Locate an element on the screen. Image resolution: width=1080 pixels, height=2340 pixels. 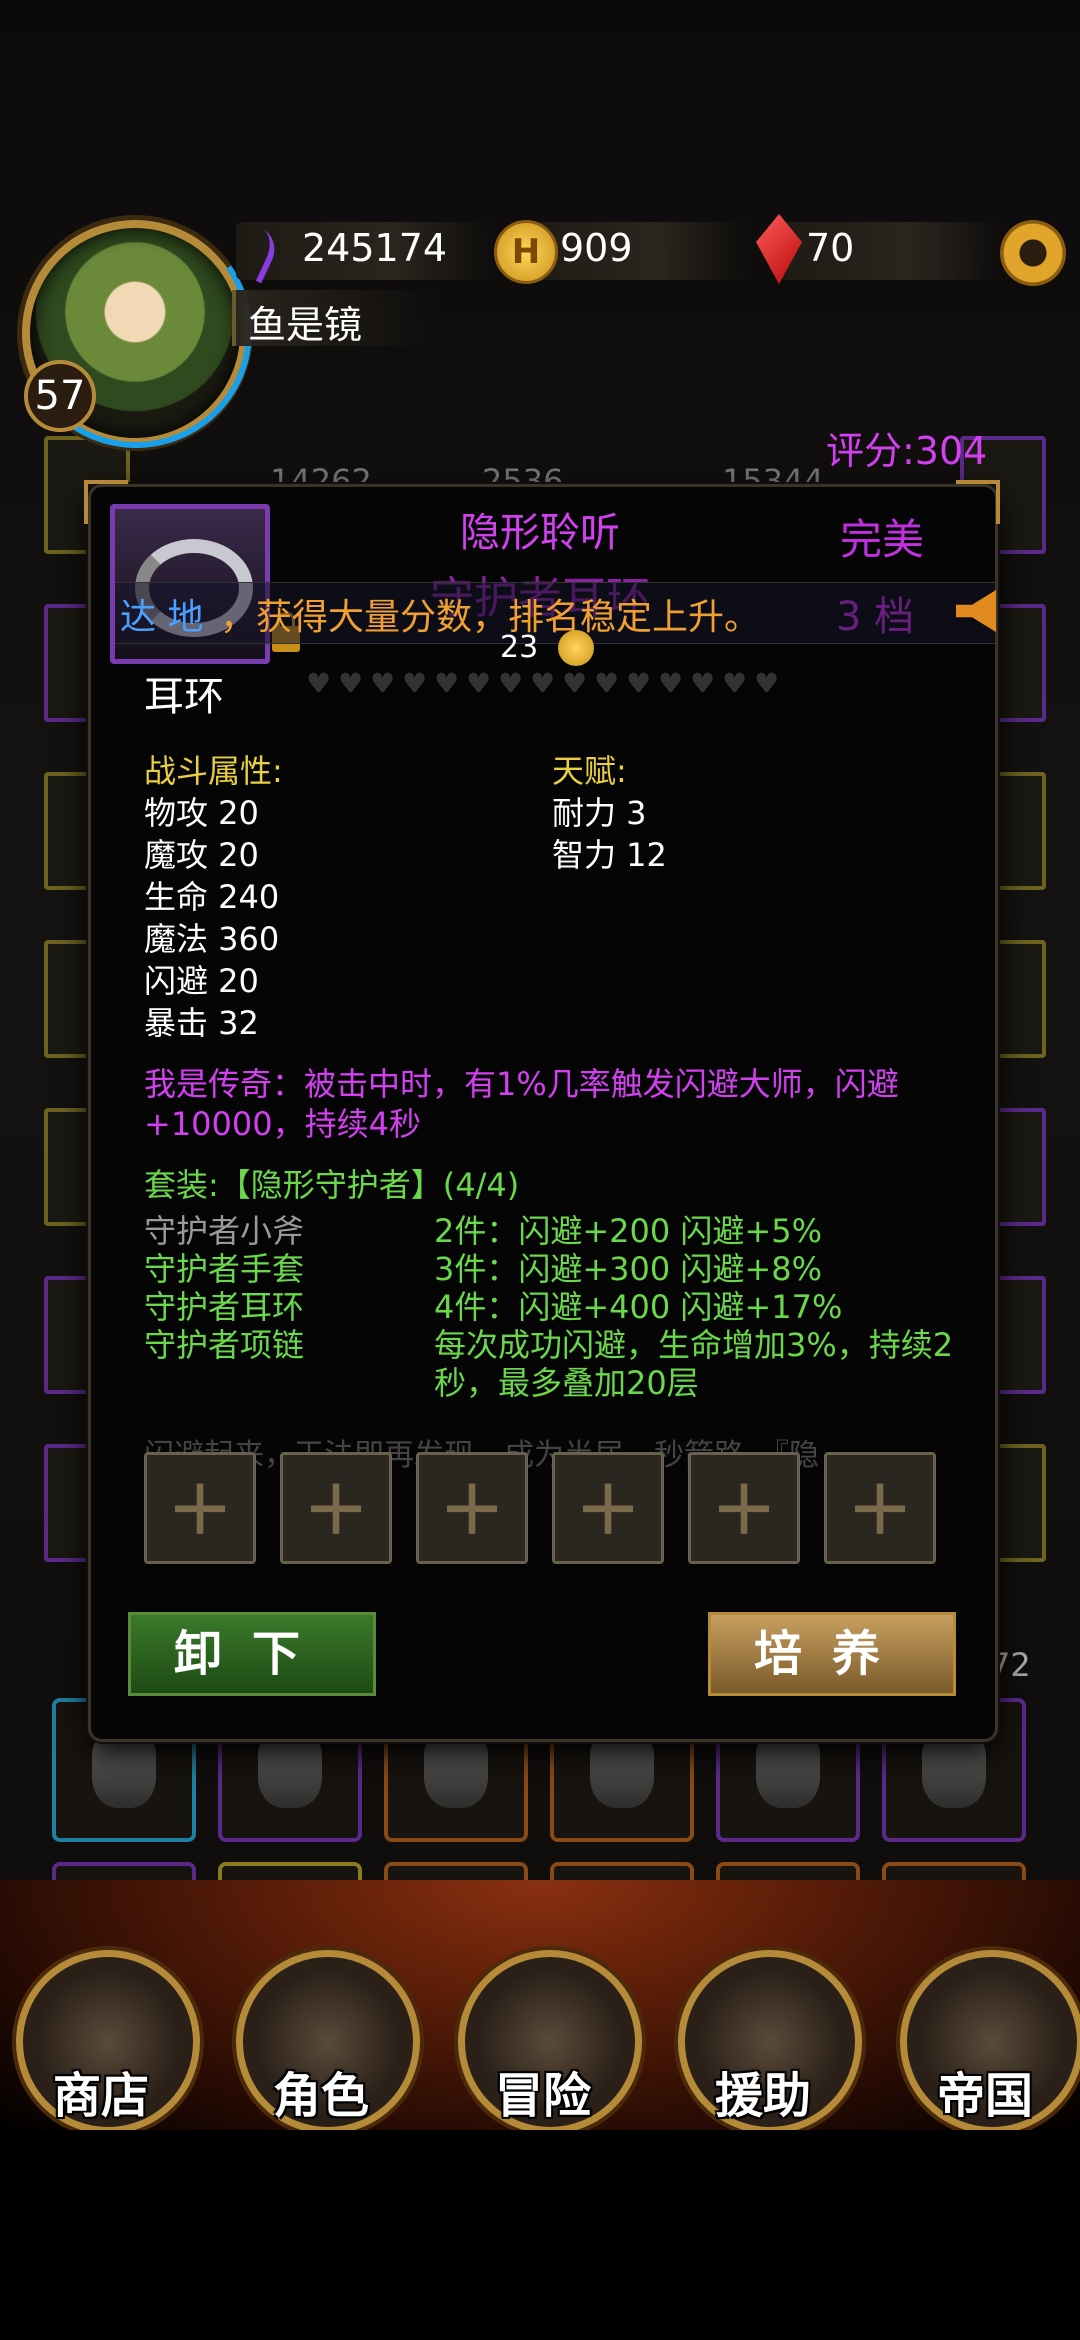
bottom-letterbox is located at coordinates (540, 2235).